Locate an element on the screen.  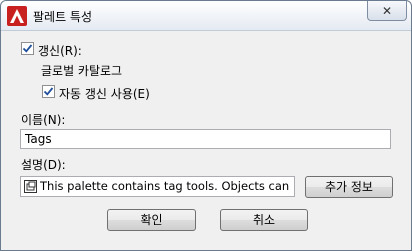
cancel-button: 취소 is located at coordinates (264, 220).